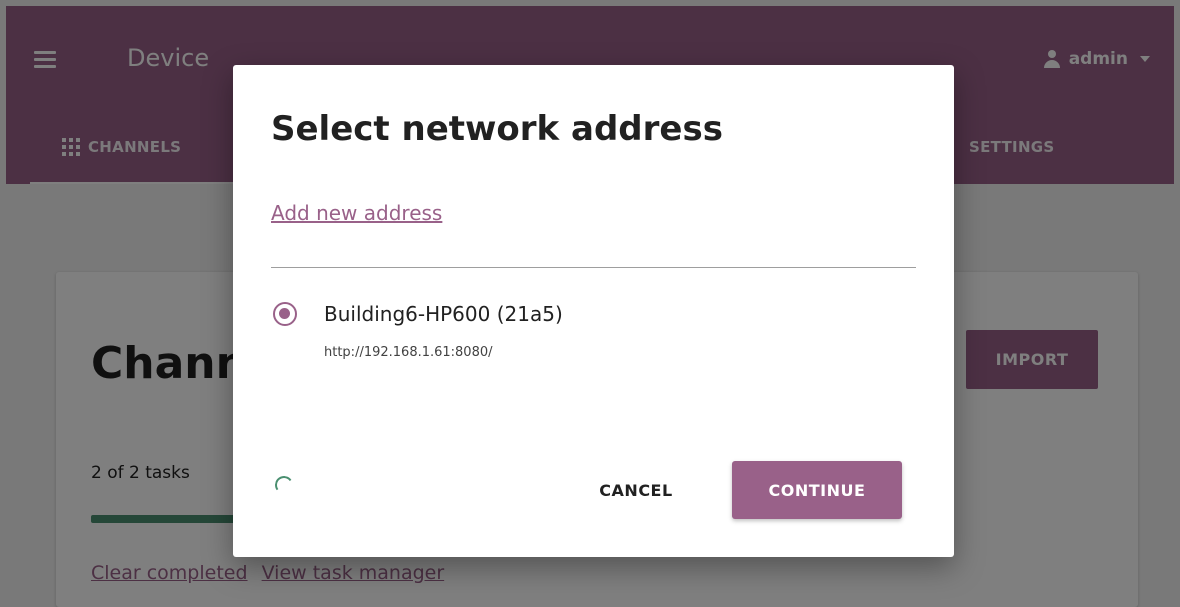 This screenshot has width=1180, height=607. What do you see at coordinates (497, 129) in the screenshot?
I see `dialog-title: Select network address` at bounding box center [497, 129].